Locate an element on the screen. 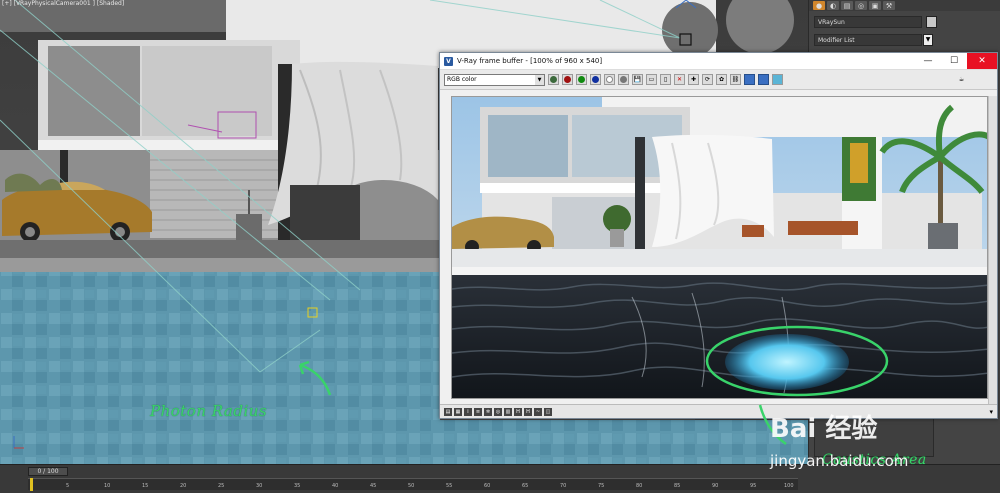  tick-label: 25 is located at coordinates (221, 486).